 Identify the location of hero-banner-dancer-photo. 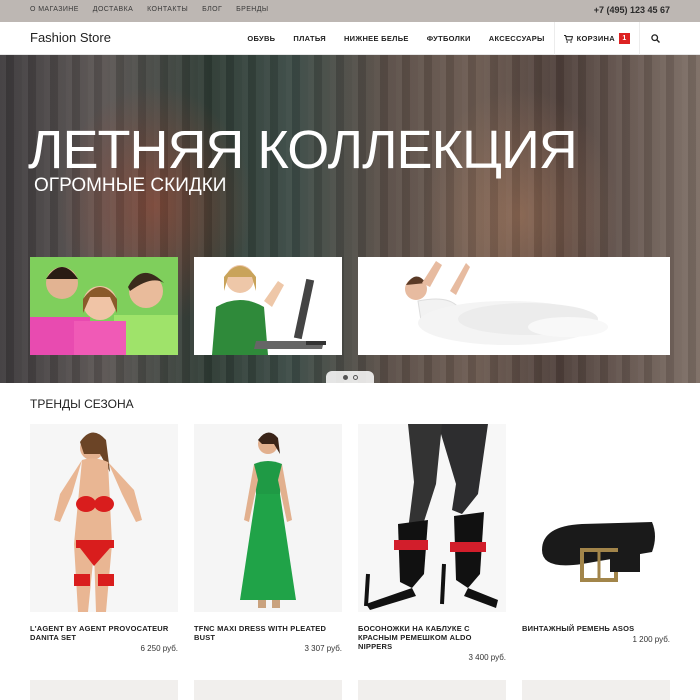
(514, 306).